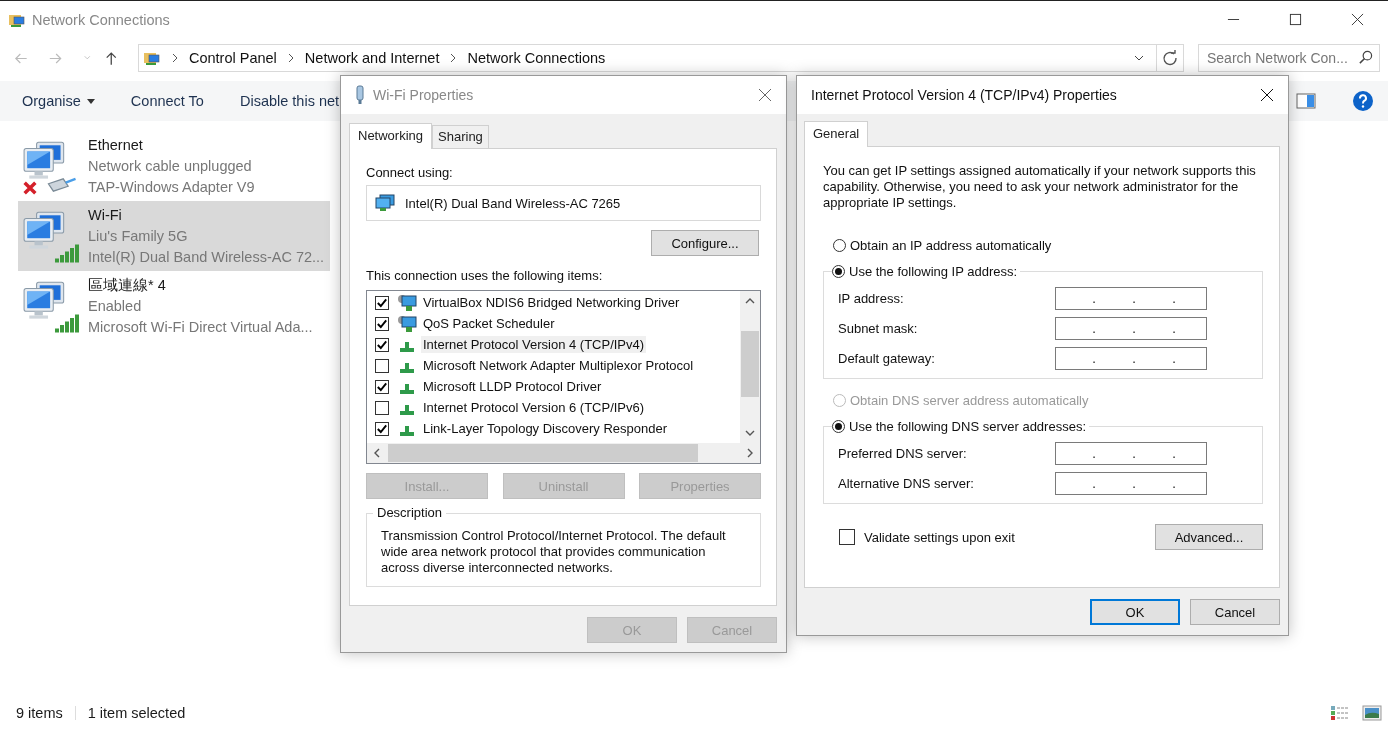 The width and height of the screenshot is (1388, 730). I want to click on field-label: IP address:, so click(871, 298).